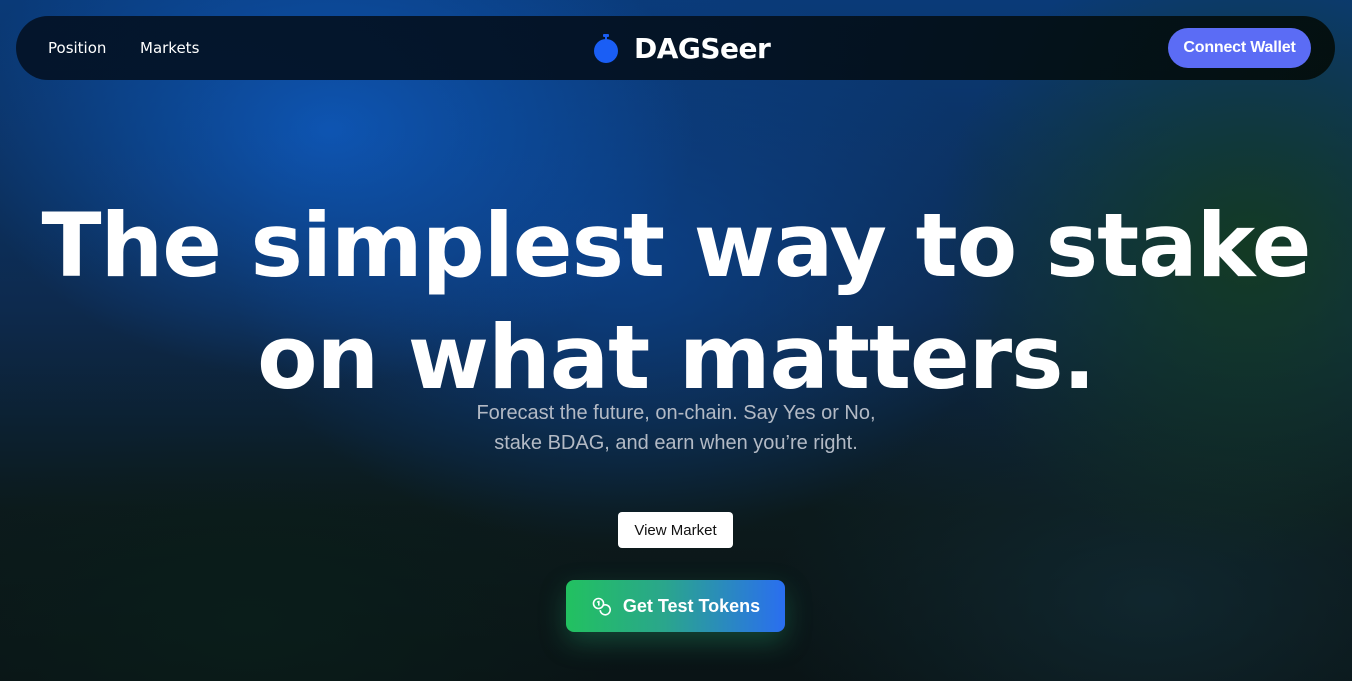  What do you see at coordinates (675, 530) in the screenshot?
I see `view-market-button: View Market` at bounding box center [675, 530].